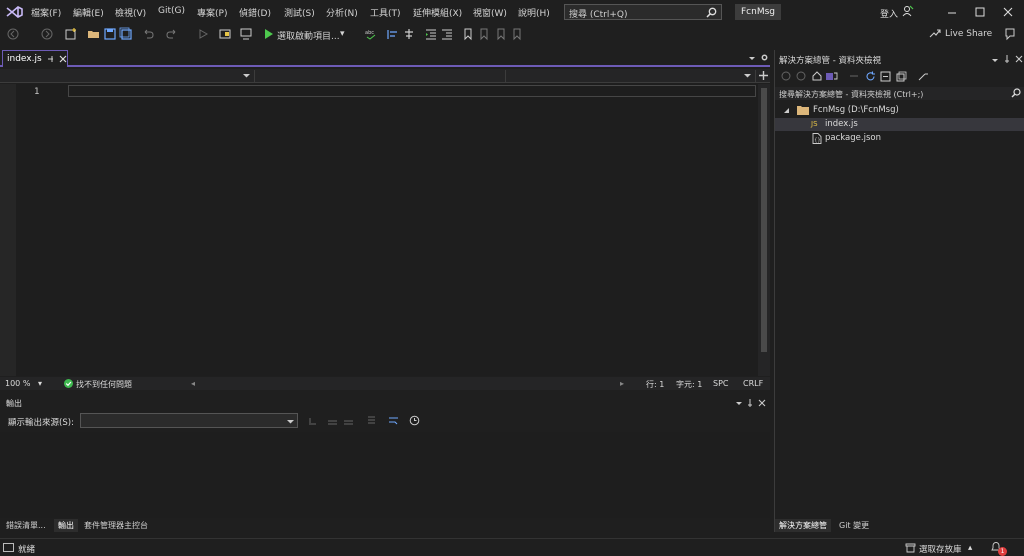  I want to click on output-text-area, so click(385, 475).